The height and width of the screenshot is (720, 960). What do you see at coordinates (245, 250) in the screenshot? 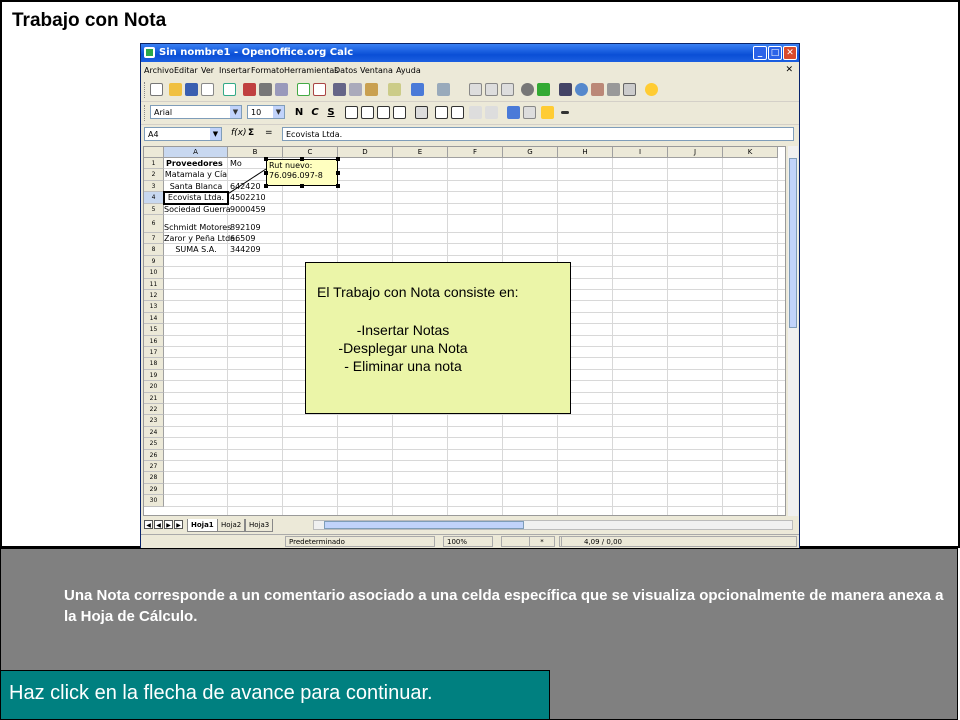
I see `cell-monto: 344209` at bounding box center [245, 250].